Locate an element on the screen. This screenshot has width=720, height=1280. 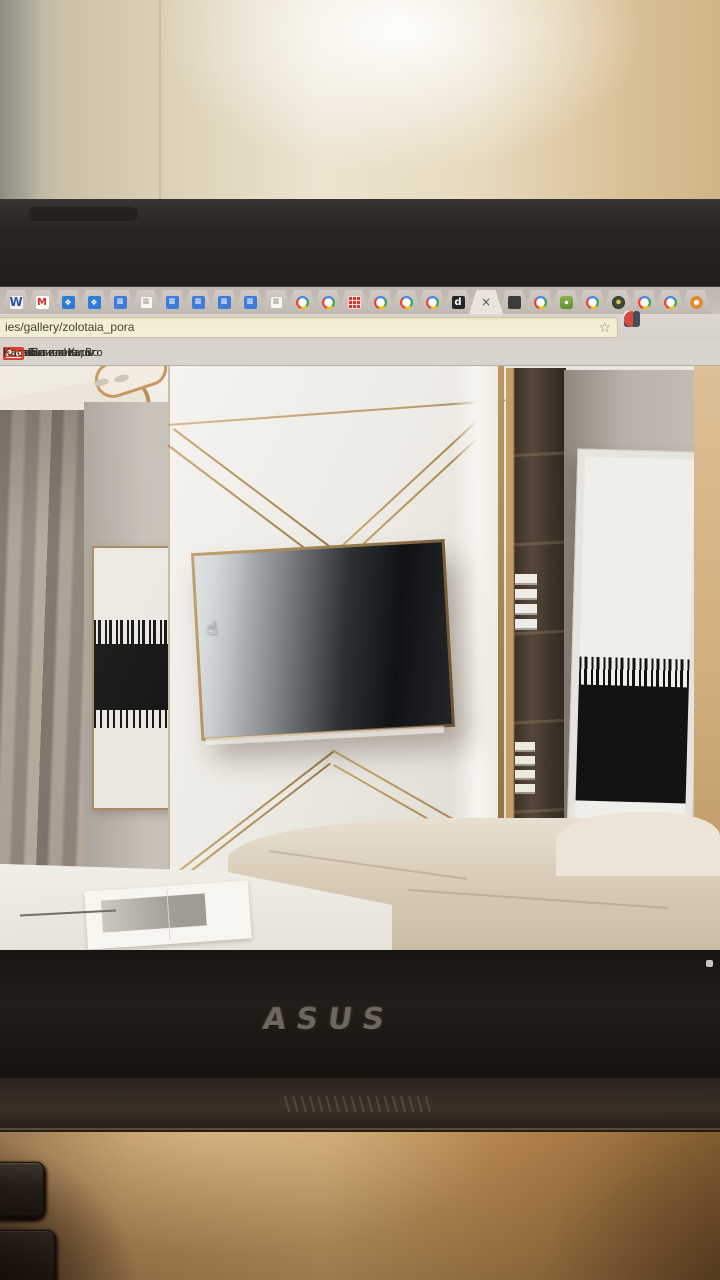
right-artwork is located at coordinates (635, 643).